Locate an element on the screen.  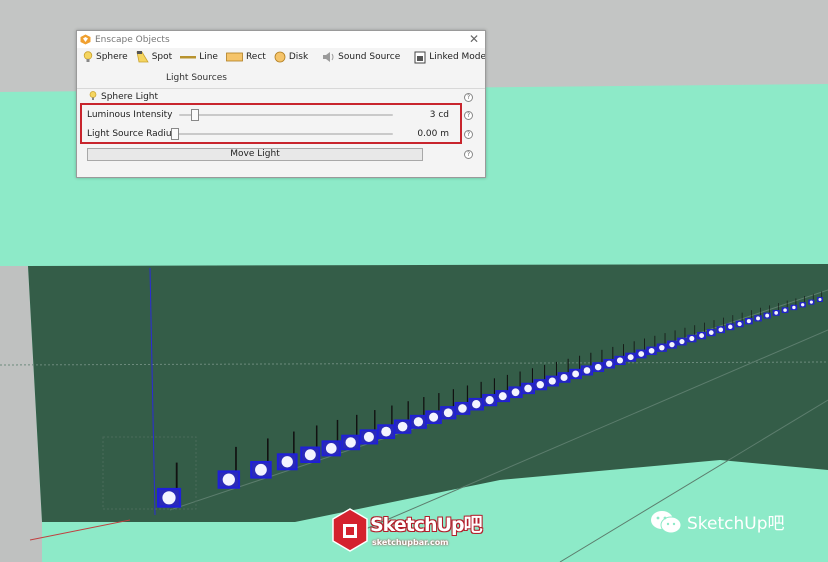
line-light-icon is located at coordinates (188, 57).